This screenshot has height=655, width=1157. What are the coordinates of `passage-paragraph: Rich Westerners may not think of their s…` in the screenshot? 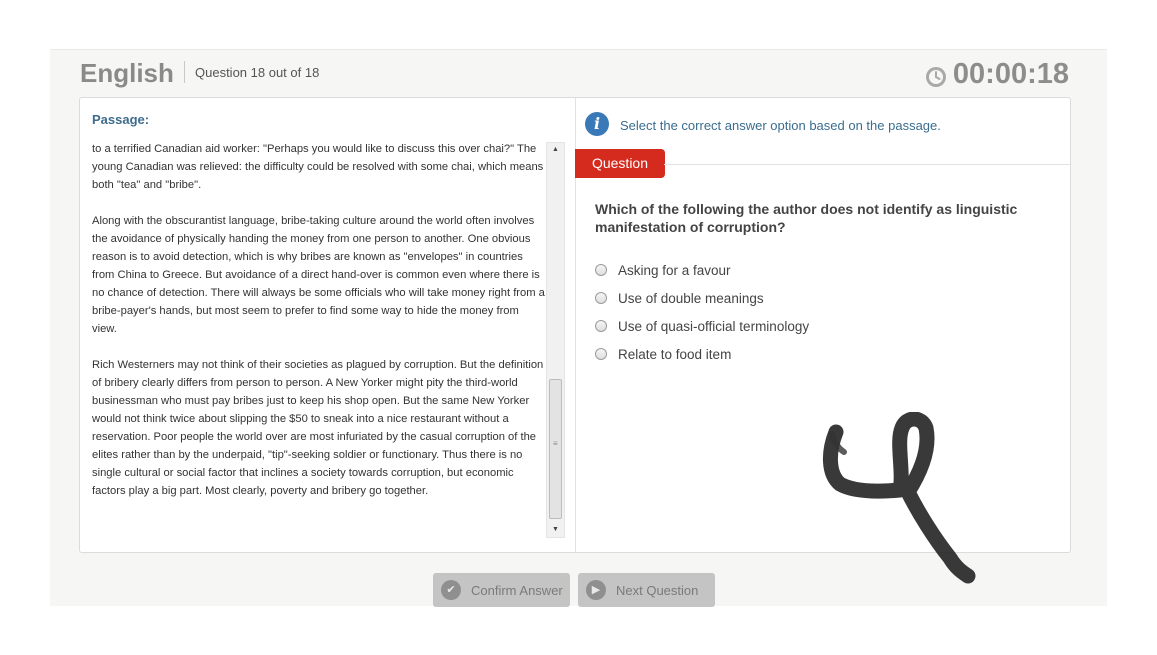 It's located at (318, 428).